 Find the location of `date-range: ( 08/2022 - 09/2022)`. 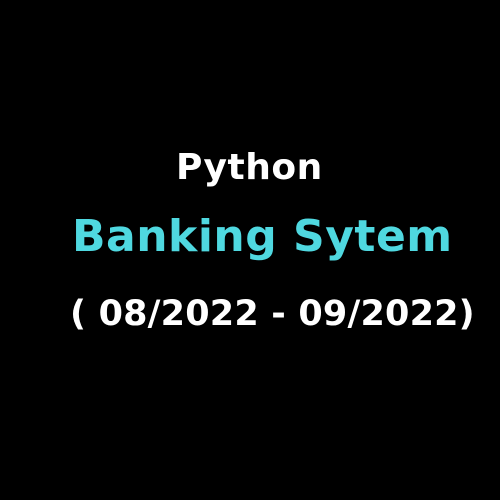

date-range: ( 08/2022 - 09/2022) is located at coordinates (272, 314).